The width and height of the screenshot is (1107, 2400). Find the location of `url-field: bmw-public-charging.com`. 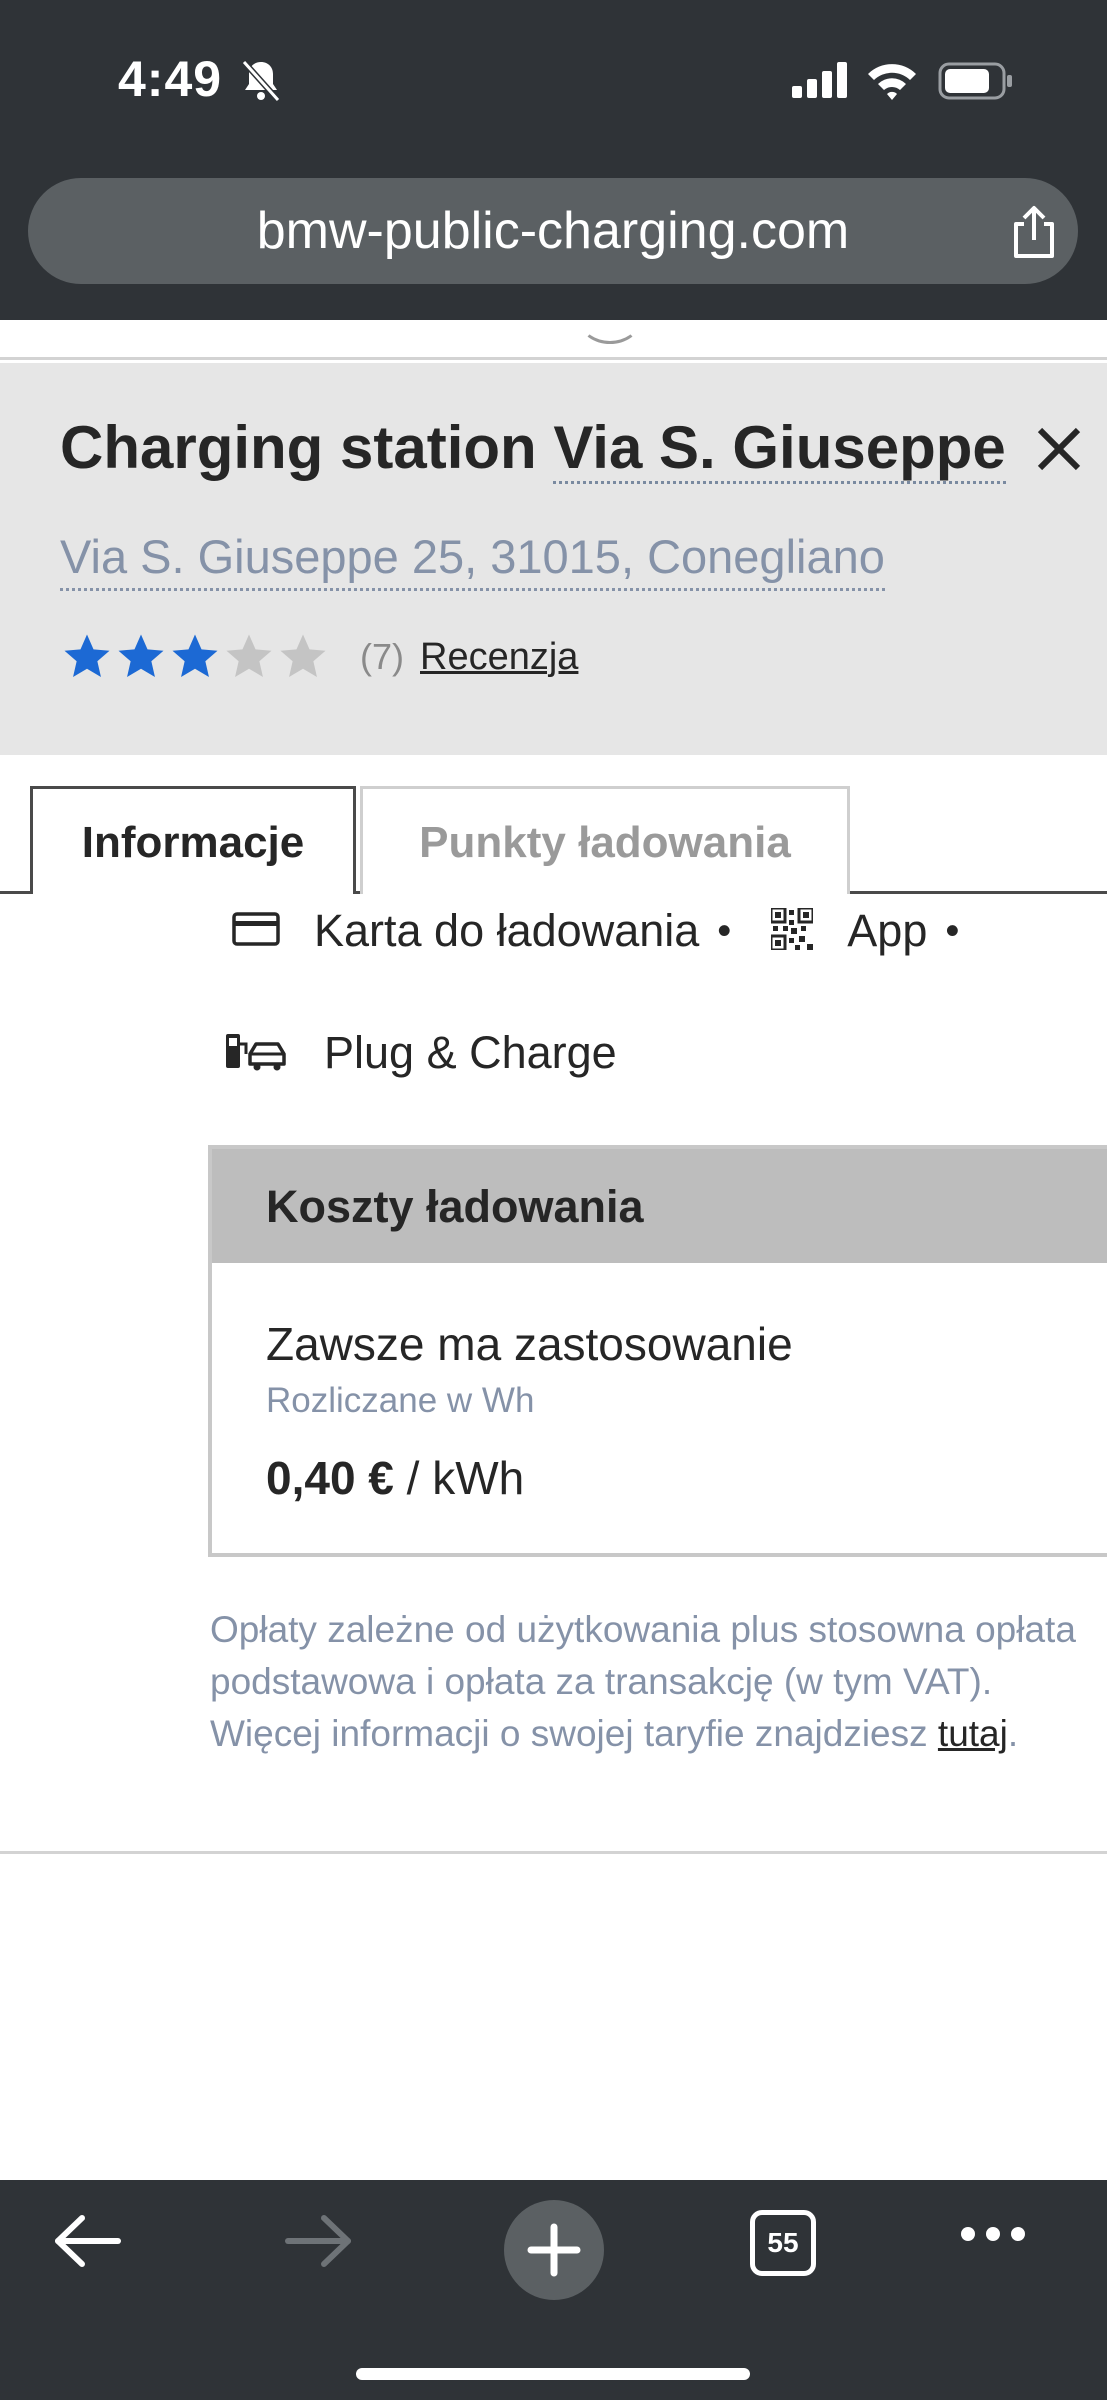

url-field: bmw-public-charging.com is located at coordinates (553, 231).